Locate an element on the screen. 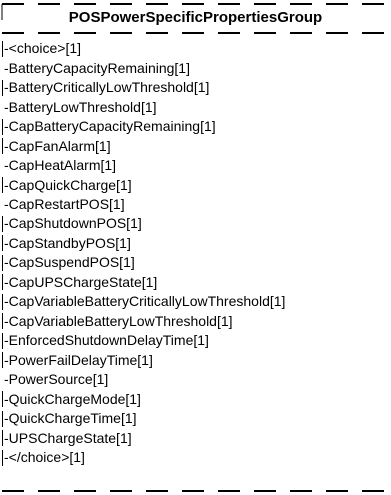 This screenshot has height=495, width=391. member-label: -CapShutdownPOS[1] is located at coordinates (73, 223).